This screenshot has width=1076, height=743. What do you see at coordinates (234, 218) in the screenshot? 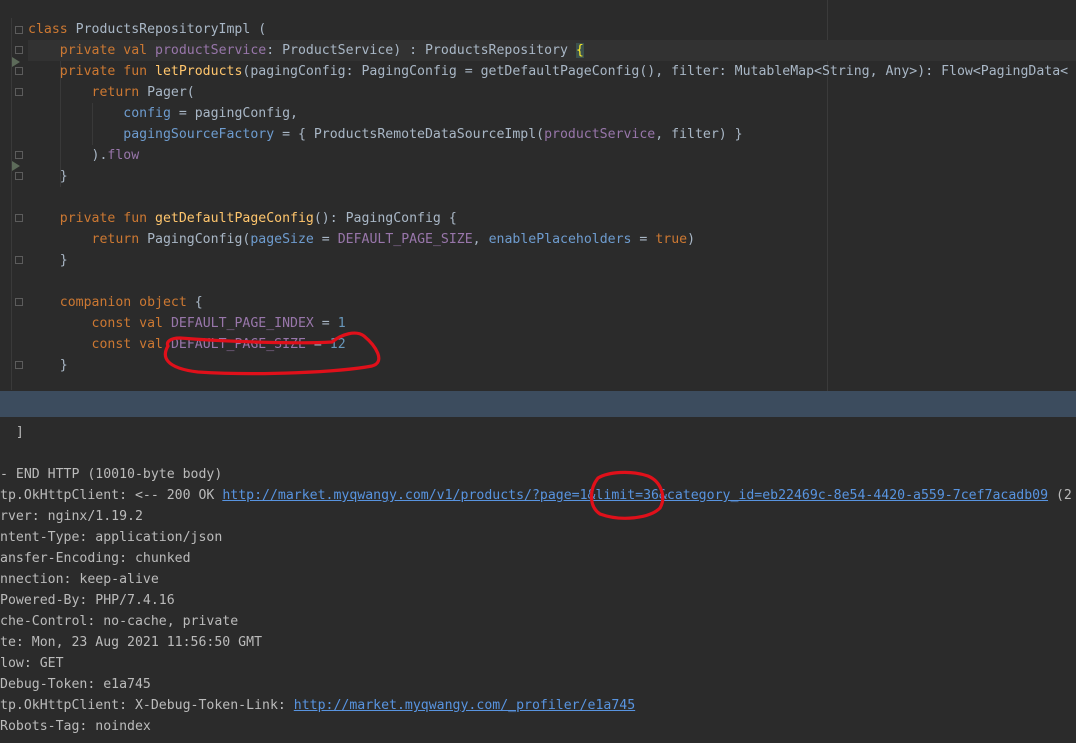
I see `function-name: getDefaultPageConfig` at bounding box center [234, 218].